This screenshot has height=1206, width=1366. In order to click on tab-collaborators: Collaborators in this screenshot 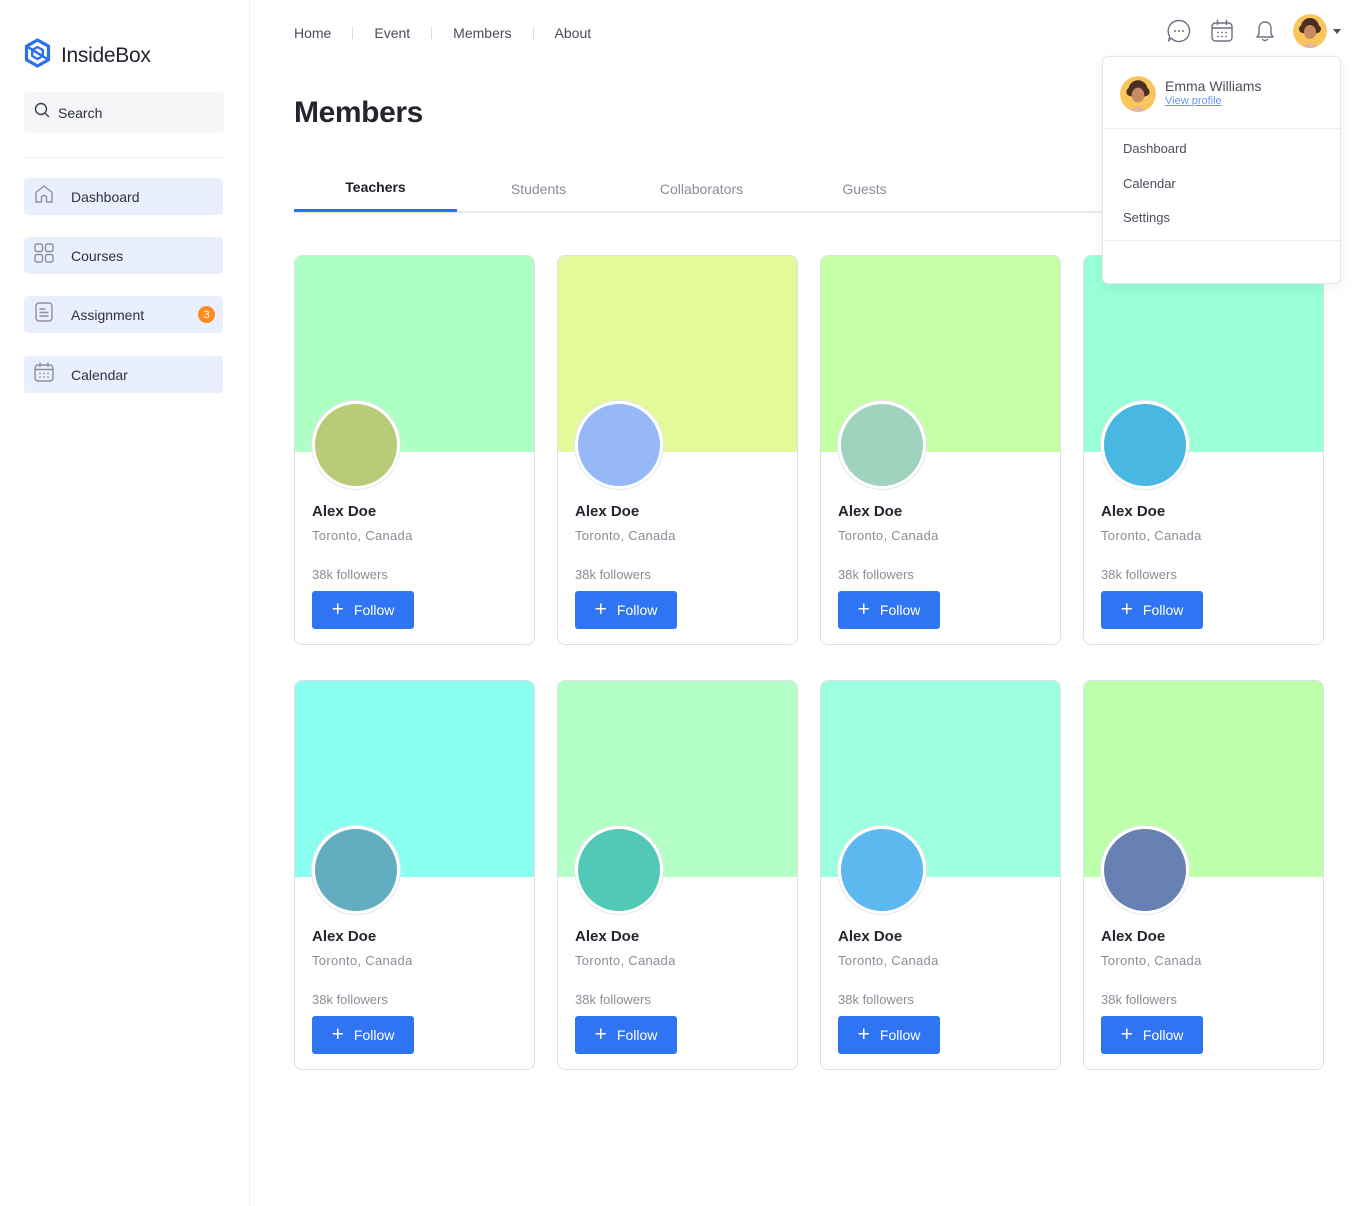, I will do `click(701, 189)`.